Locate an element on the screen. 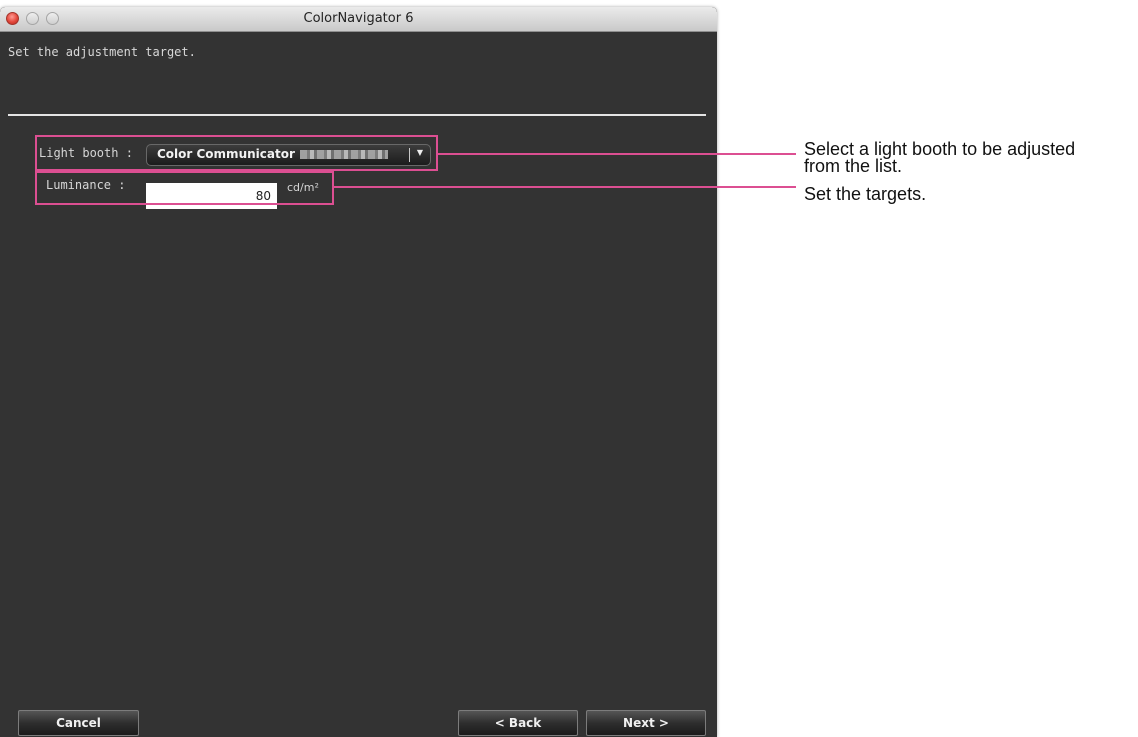  instruction-text: Set the adjustment target. is located at coordinates (102, 52).